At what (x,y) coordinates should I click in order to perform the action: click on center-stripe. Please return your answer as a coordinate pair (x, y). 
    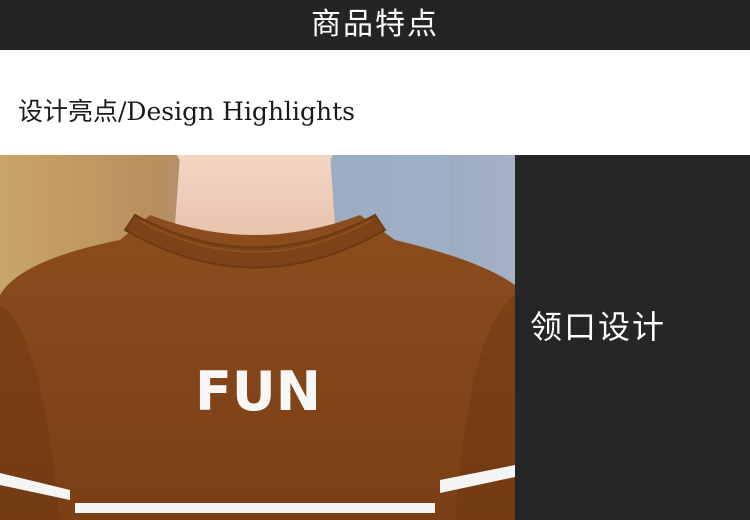
    Looking at the image, I should click on (255, 508).